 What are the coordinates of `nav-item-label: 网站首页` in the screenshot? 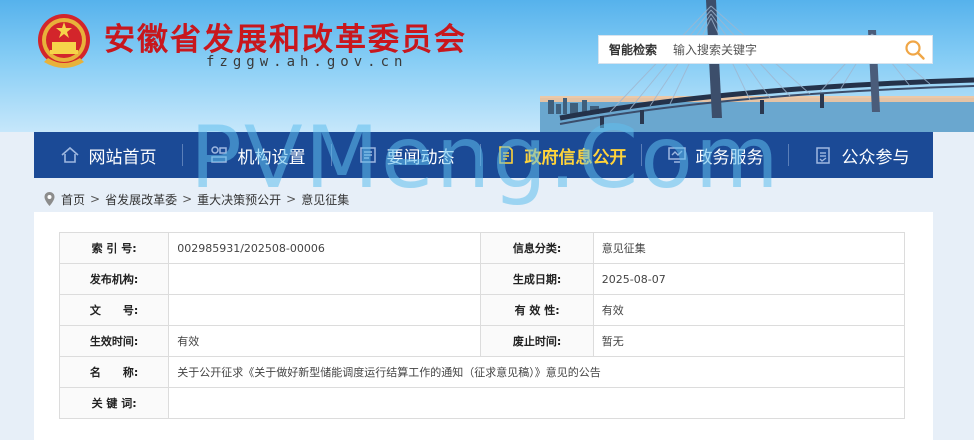 It's located at (122, 157).